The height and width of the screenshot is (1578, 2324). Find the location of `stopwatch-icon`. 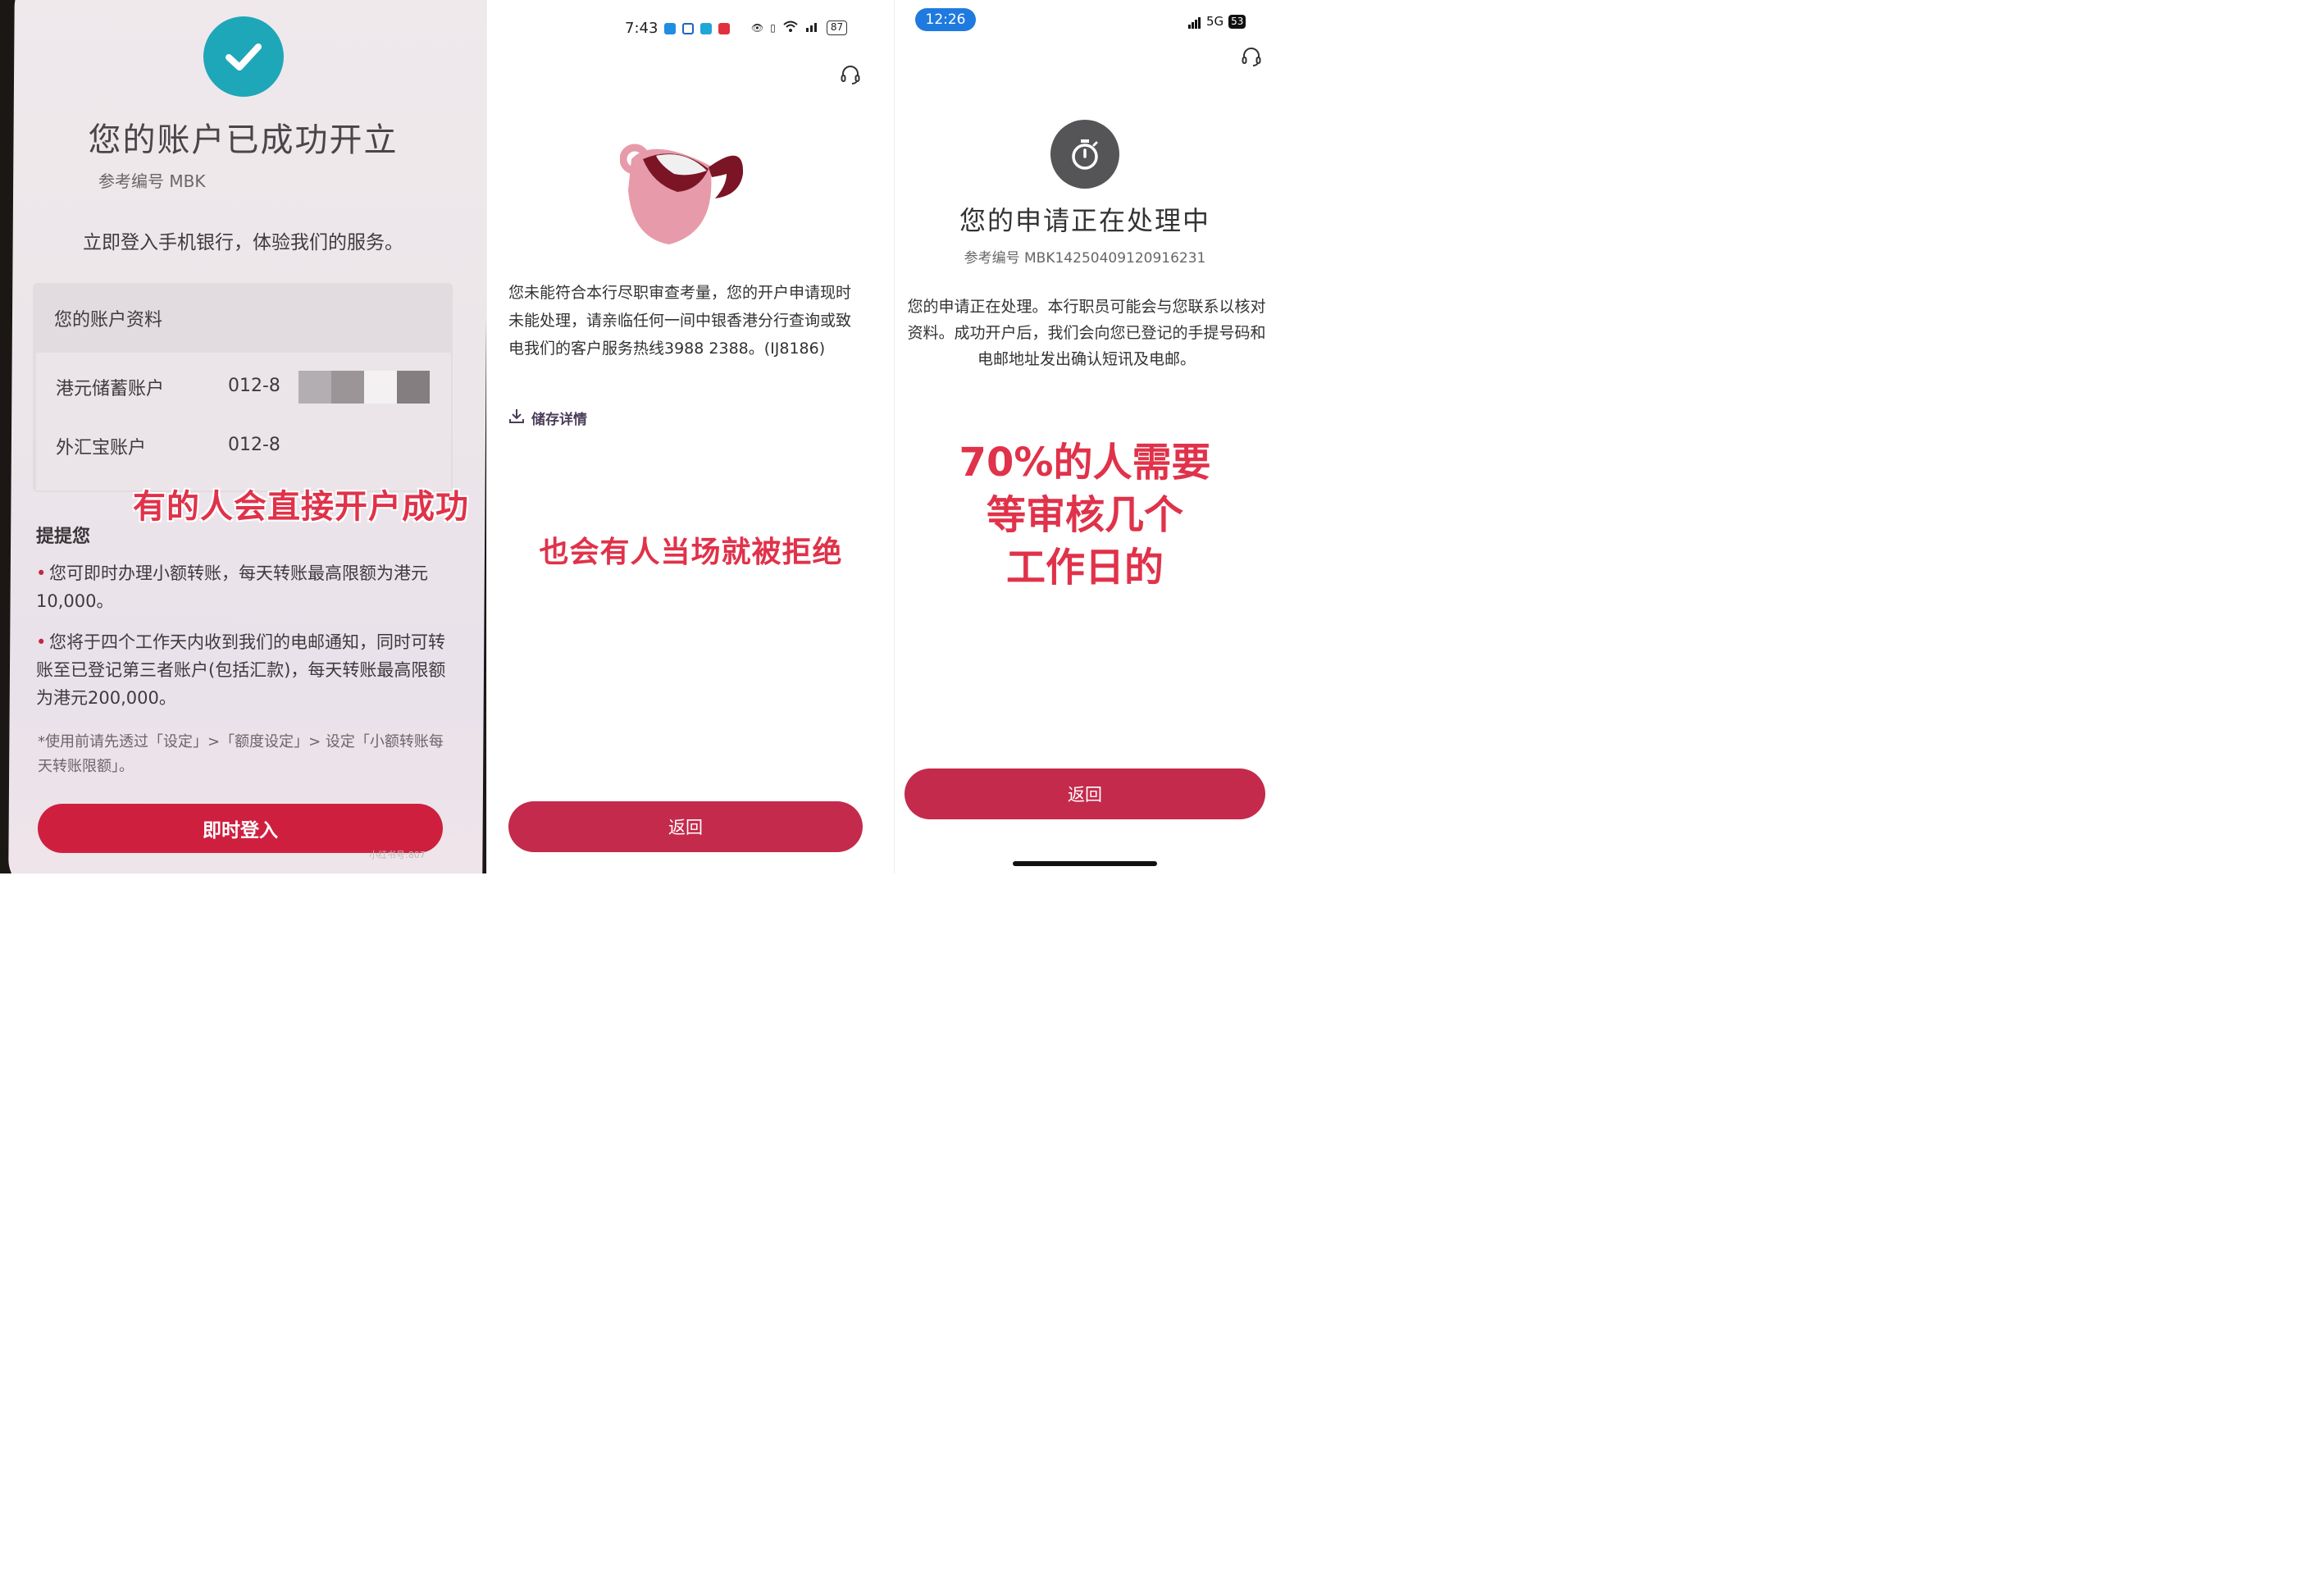

stopwatch-icon is located at coordinates (1084, 154).